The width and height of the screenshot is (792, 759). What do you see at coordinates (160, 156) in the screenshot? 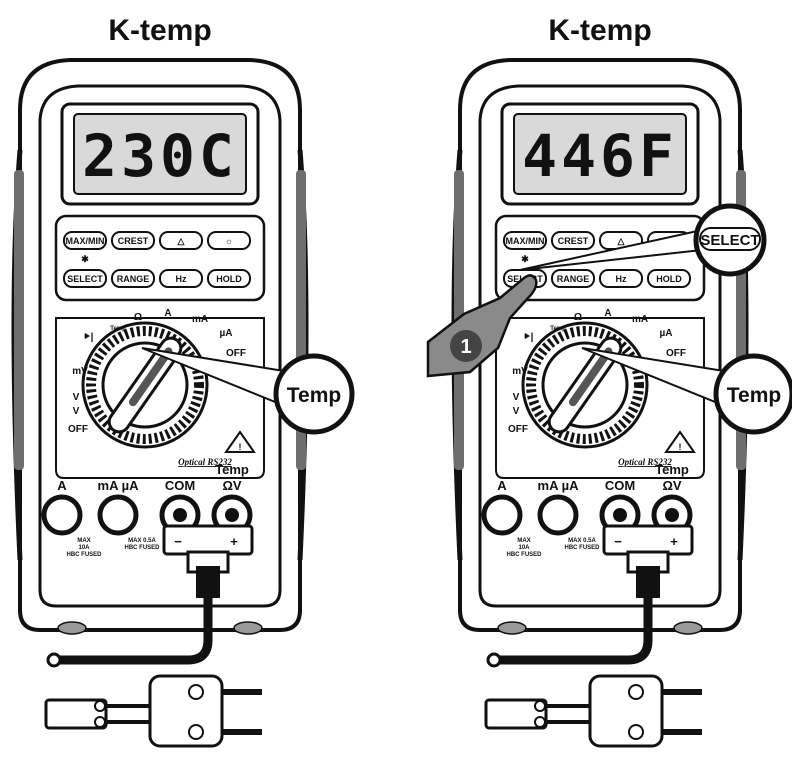
I see `lcd-readout: 230C` at bounding box center [160, 156].